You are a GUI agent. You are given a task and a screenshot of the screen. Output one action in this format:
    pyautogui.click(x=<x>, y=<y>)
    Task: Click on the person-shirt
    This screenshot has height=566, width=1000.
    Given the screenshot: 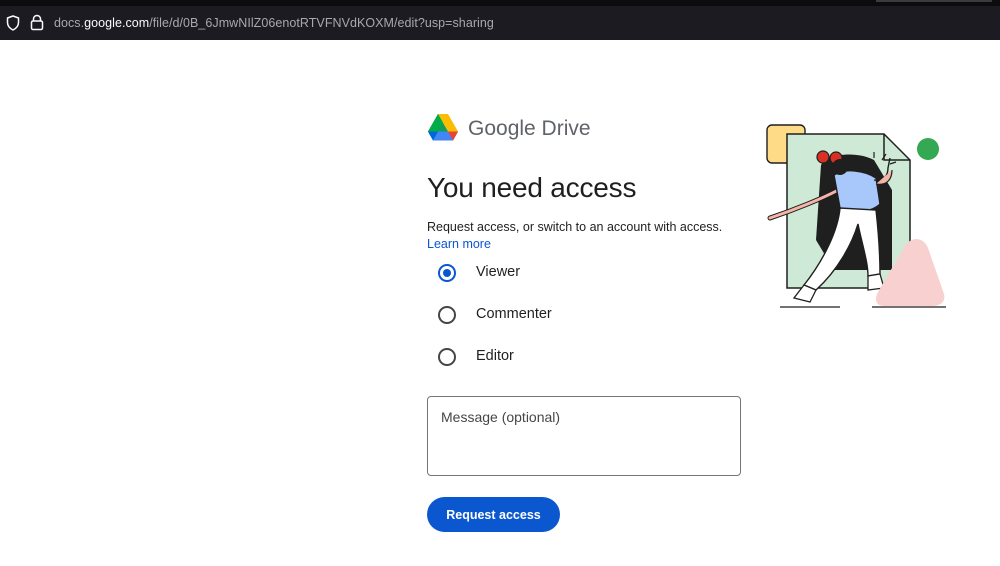 What is the action you would take?
    pyautogui.click(x=857, y=191)
    